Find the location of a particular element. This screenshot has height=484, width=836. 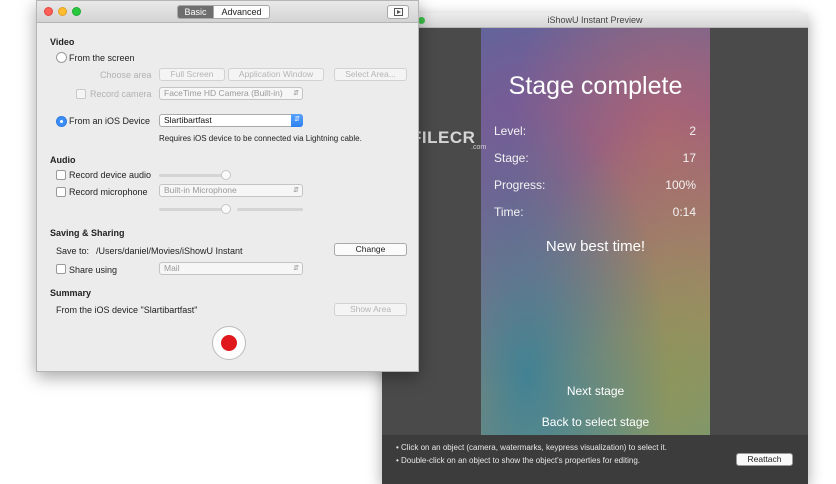

full-screen-button: Full Screen is located at coordinates (192, 74).